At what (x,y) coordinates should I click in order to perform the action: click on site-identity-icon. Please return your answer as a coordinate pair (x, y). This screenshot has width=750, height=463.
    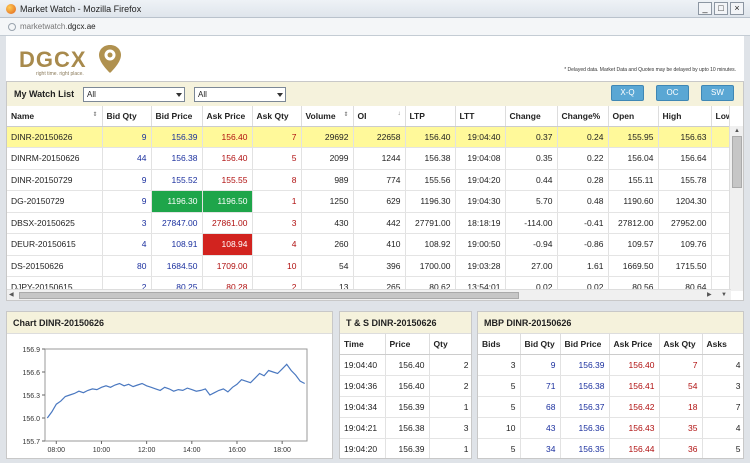
    Looking at the image, I should click on (12, 26).